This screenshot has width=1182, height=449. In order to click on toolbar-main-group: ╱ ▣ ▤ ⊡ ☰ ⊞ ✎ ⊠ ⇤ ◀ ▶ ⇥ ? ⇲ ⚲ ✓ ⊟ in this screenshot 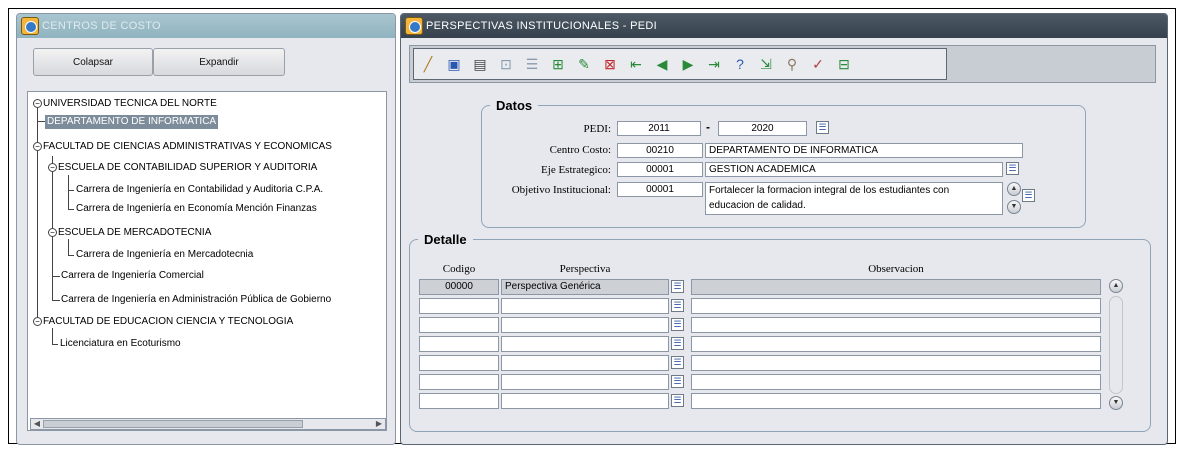, I will do `click(680, 64)`.